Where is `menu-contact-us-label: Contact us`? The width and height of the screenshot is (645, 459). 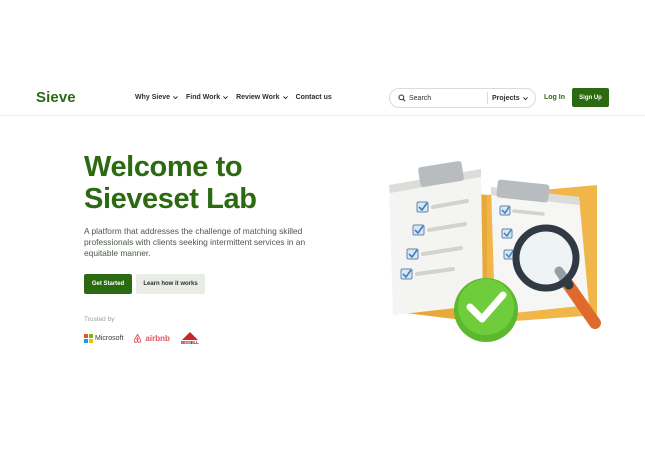
menu-contact-us-label: Contact us is located at coordinates (313, 97).